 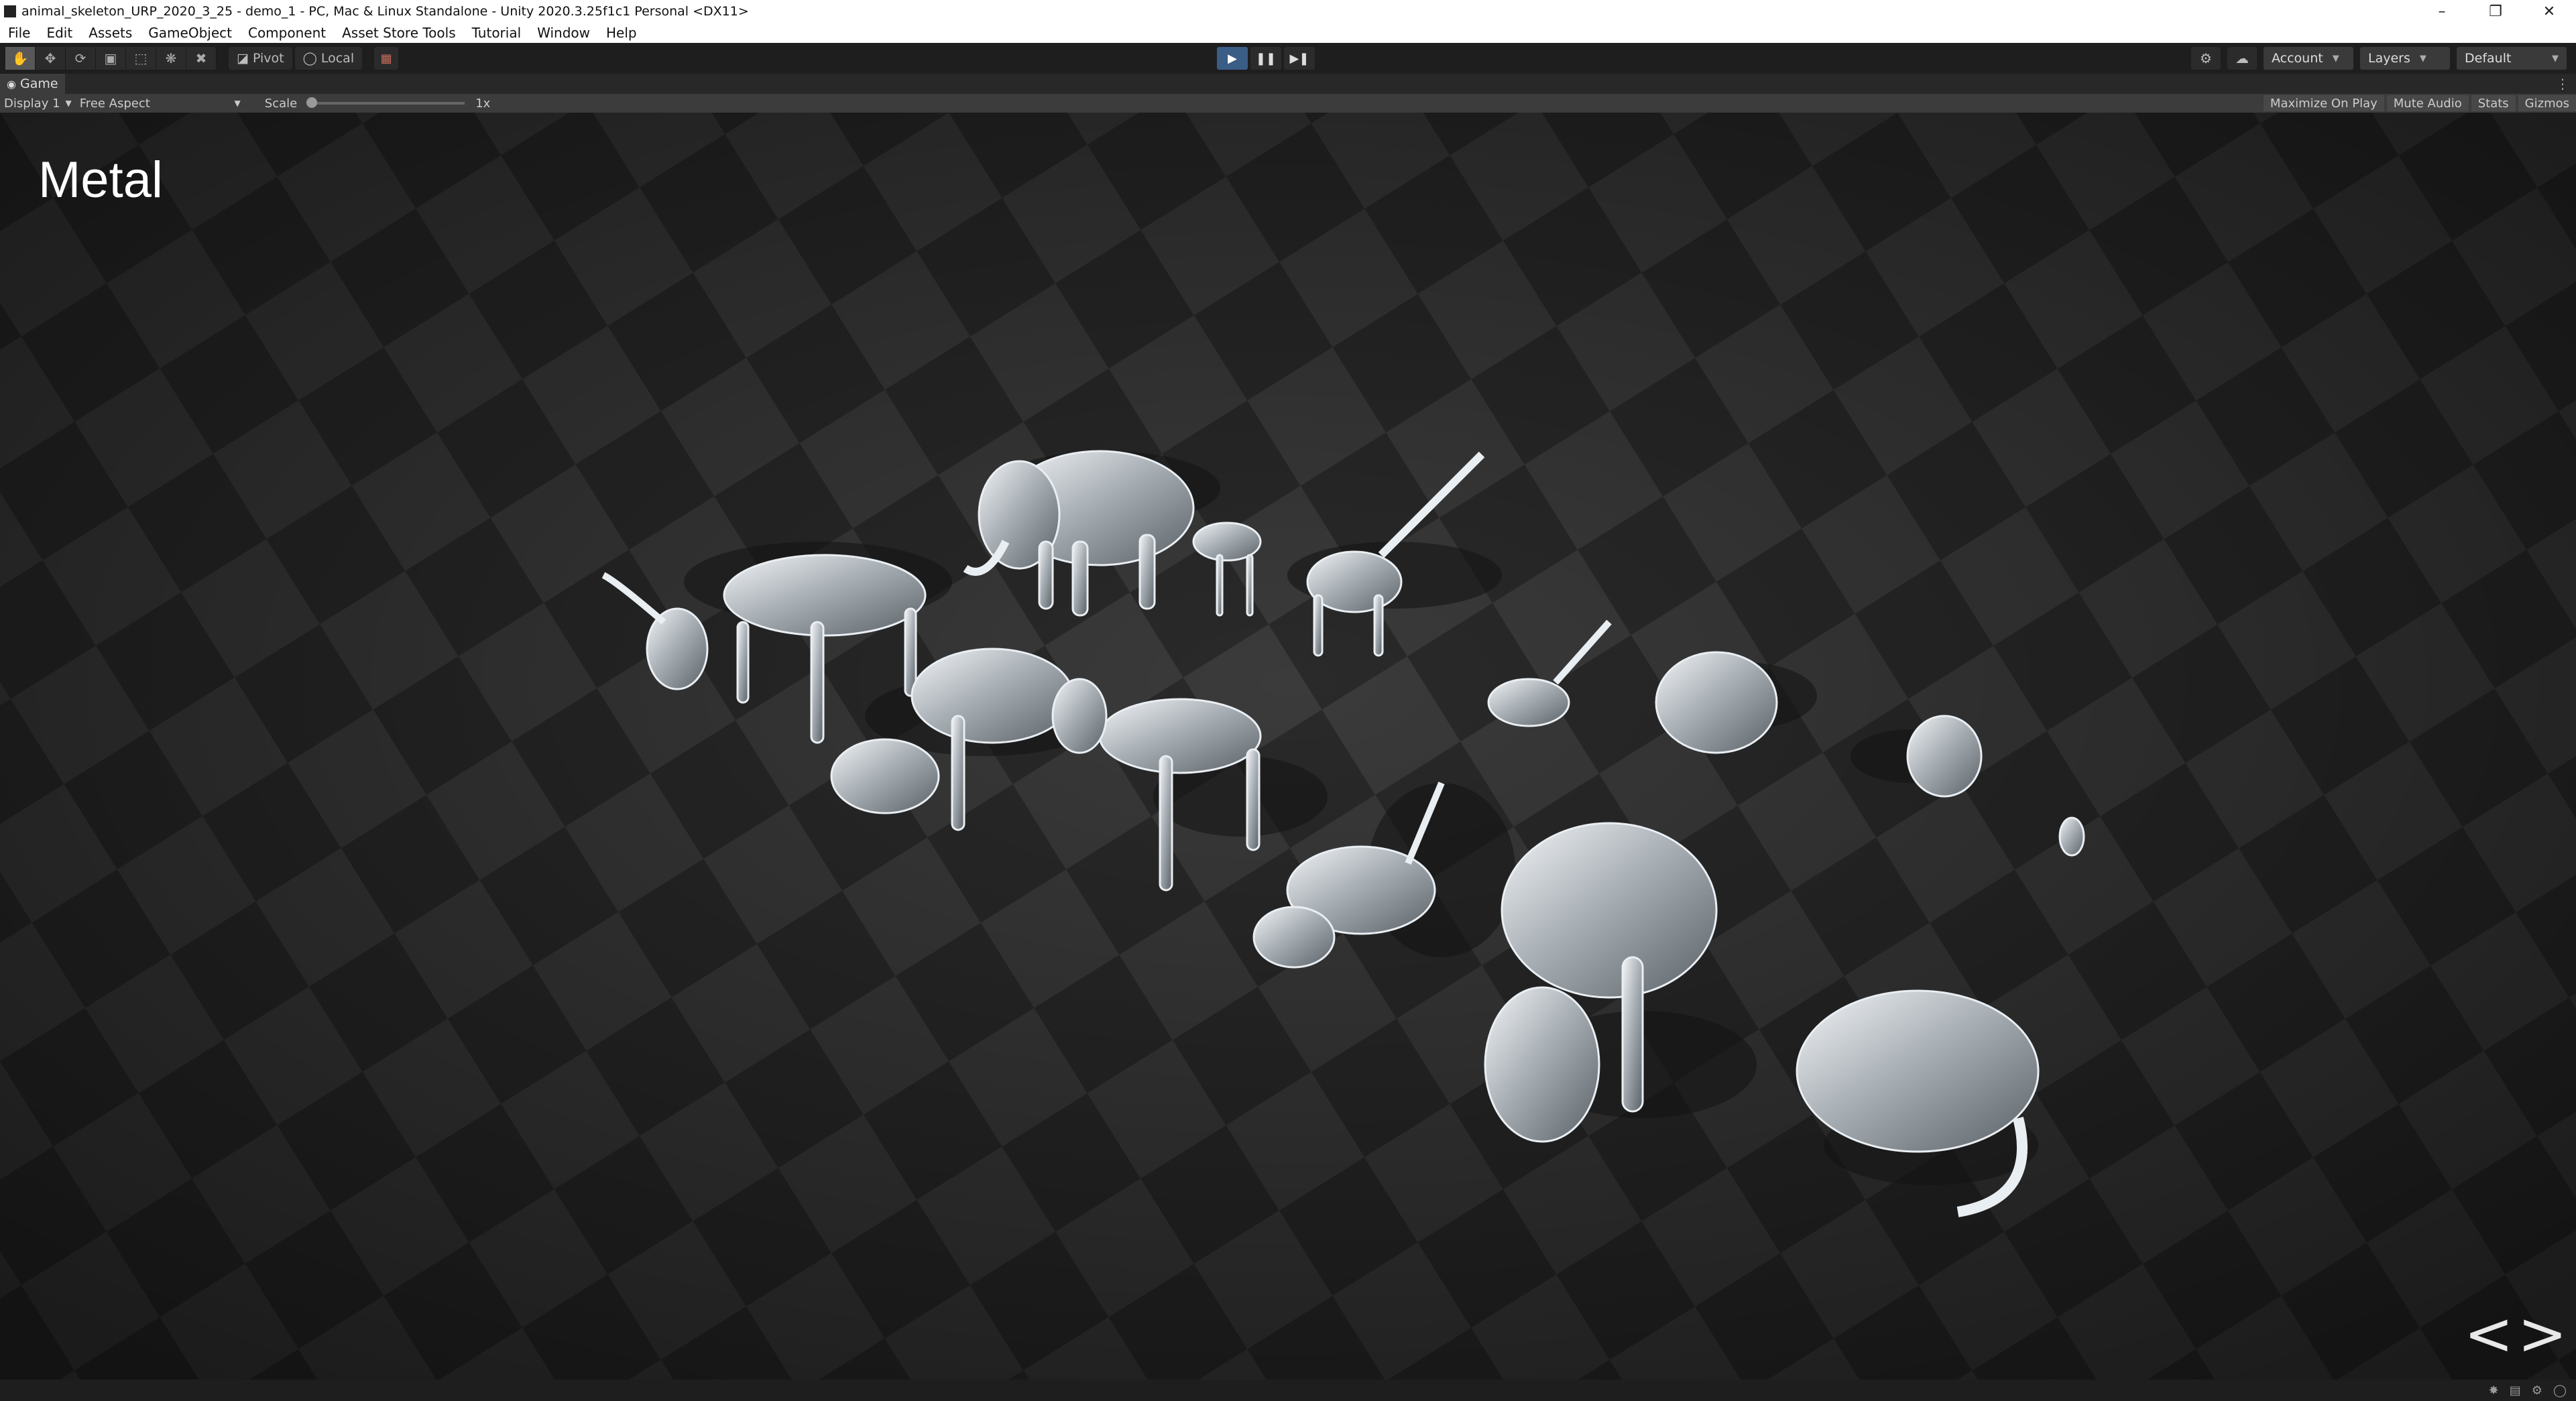 What do you see at coordinates (287, 33) in the screenshot?
I see `menu-component: Component` at bounding box center [287, 33].